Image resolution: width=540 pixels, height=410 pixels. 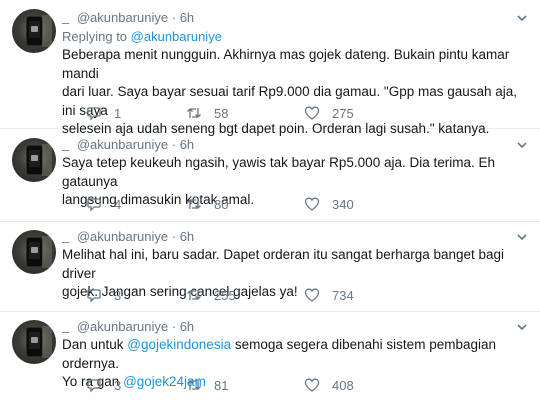 What do you see at coordinates (329, 295) in the screenshot?
I see `like-button: 734` at bounding box center [329, 295].